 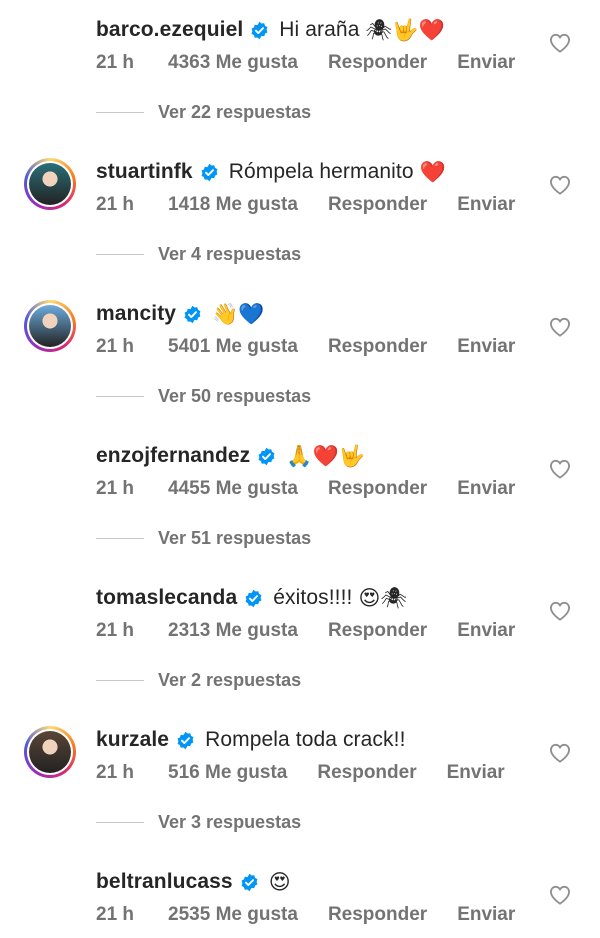 I want to click on username-link: tomaslecanda, so click(x=166, y=598).